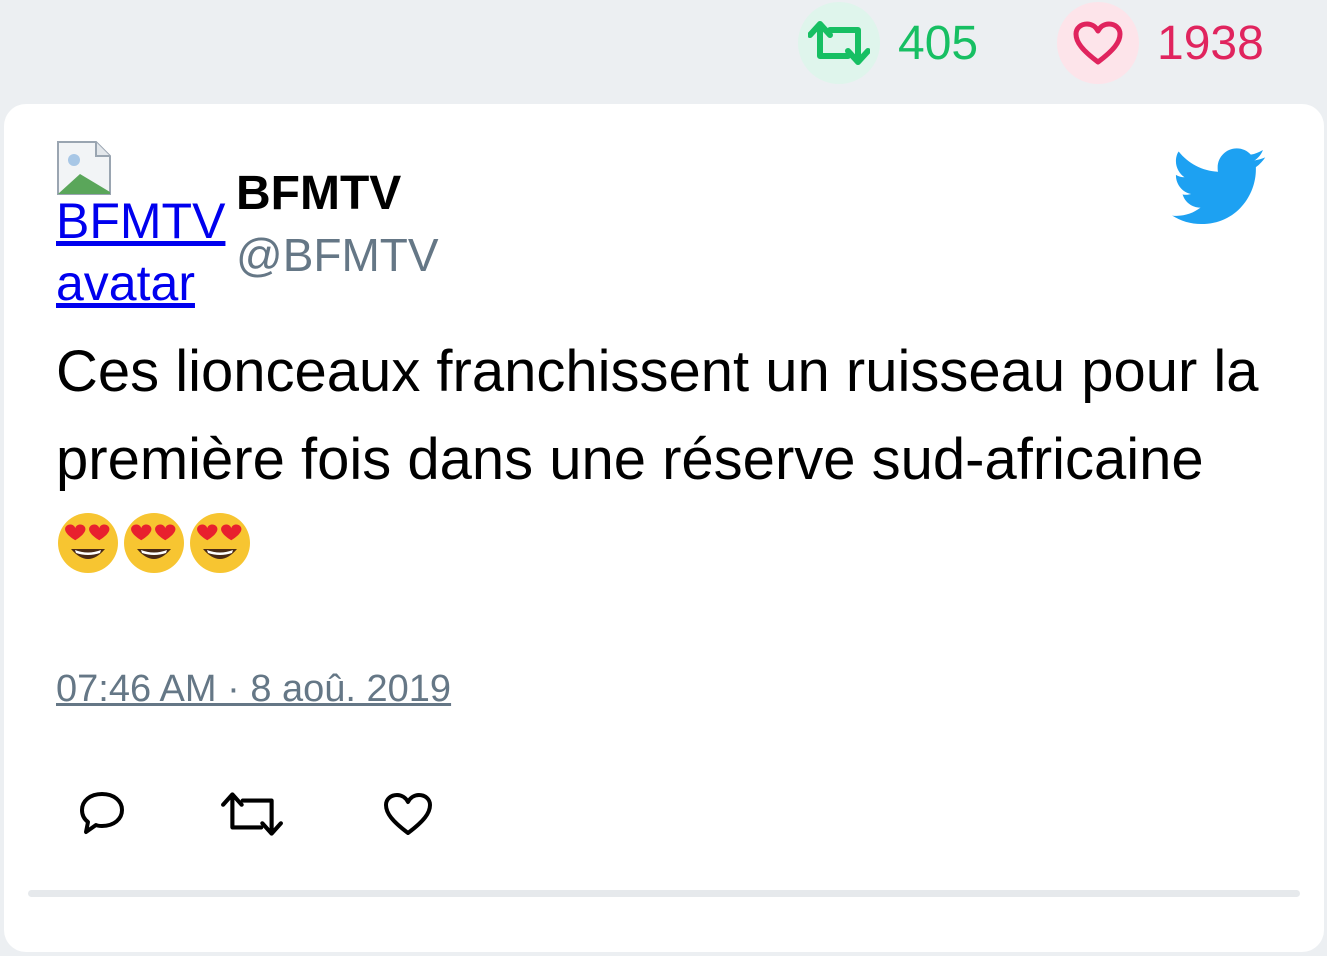  What do you see at coordinates (839, 43) in the screenshot?
I see `retweet-icon` at bounding box center [839, 43].